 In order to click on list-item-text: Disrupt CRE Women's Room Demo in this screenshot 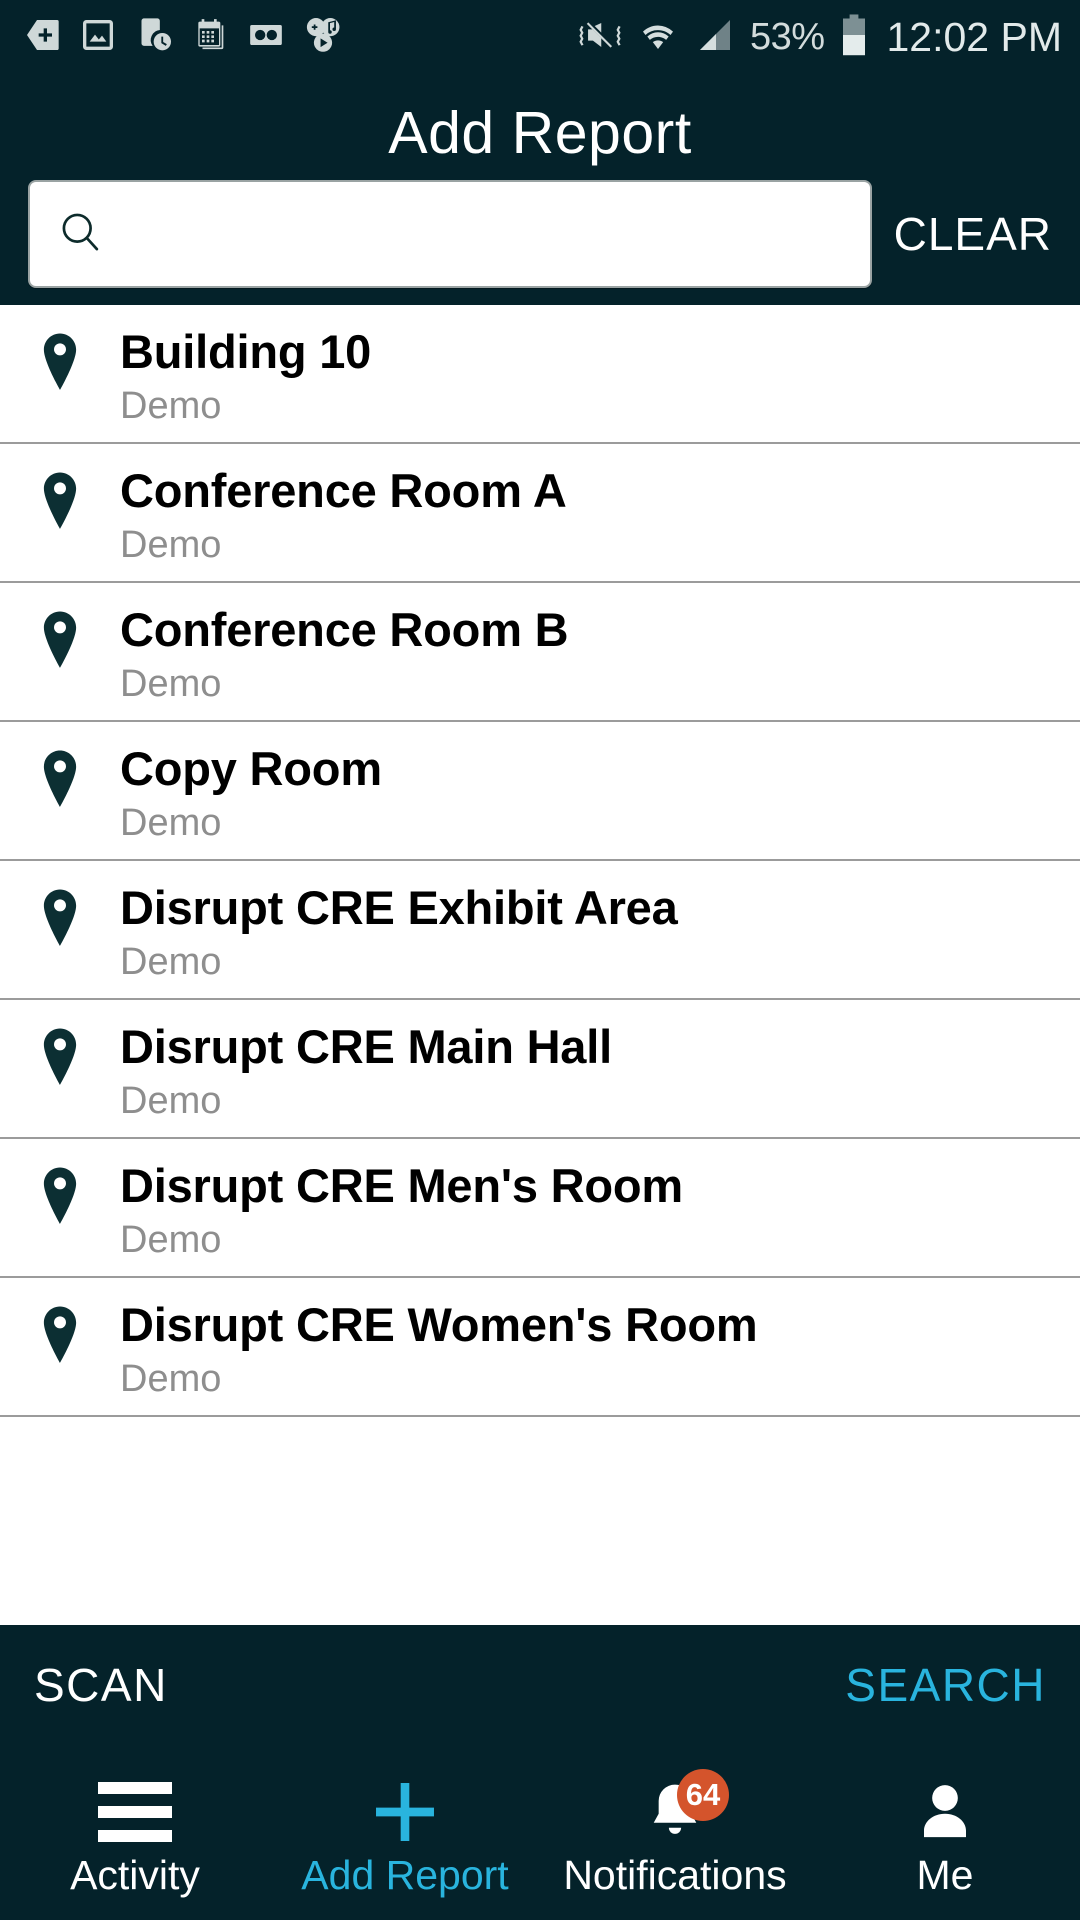, I will do `click(600, 1349)`.